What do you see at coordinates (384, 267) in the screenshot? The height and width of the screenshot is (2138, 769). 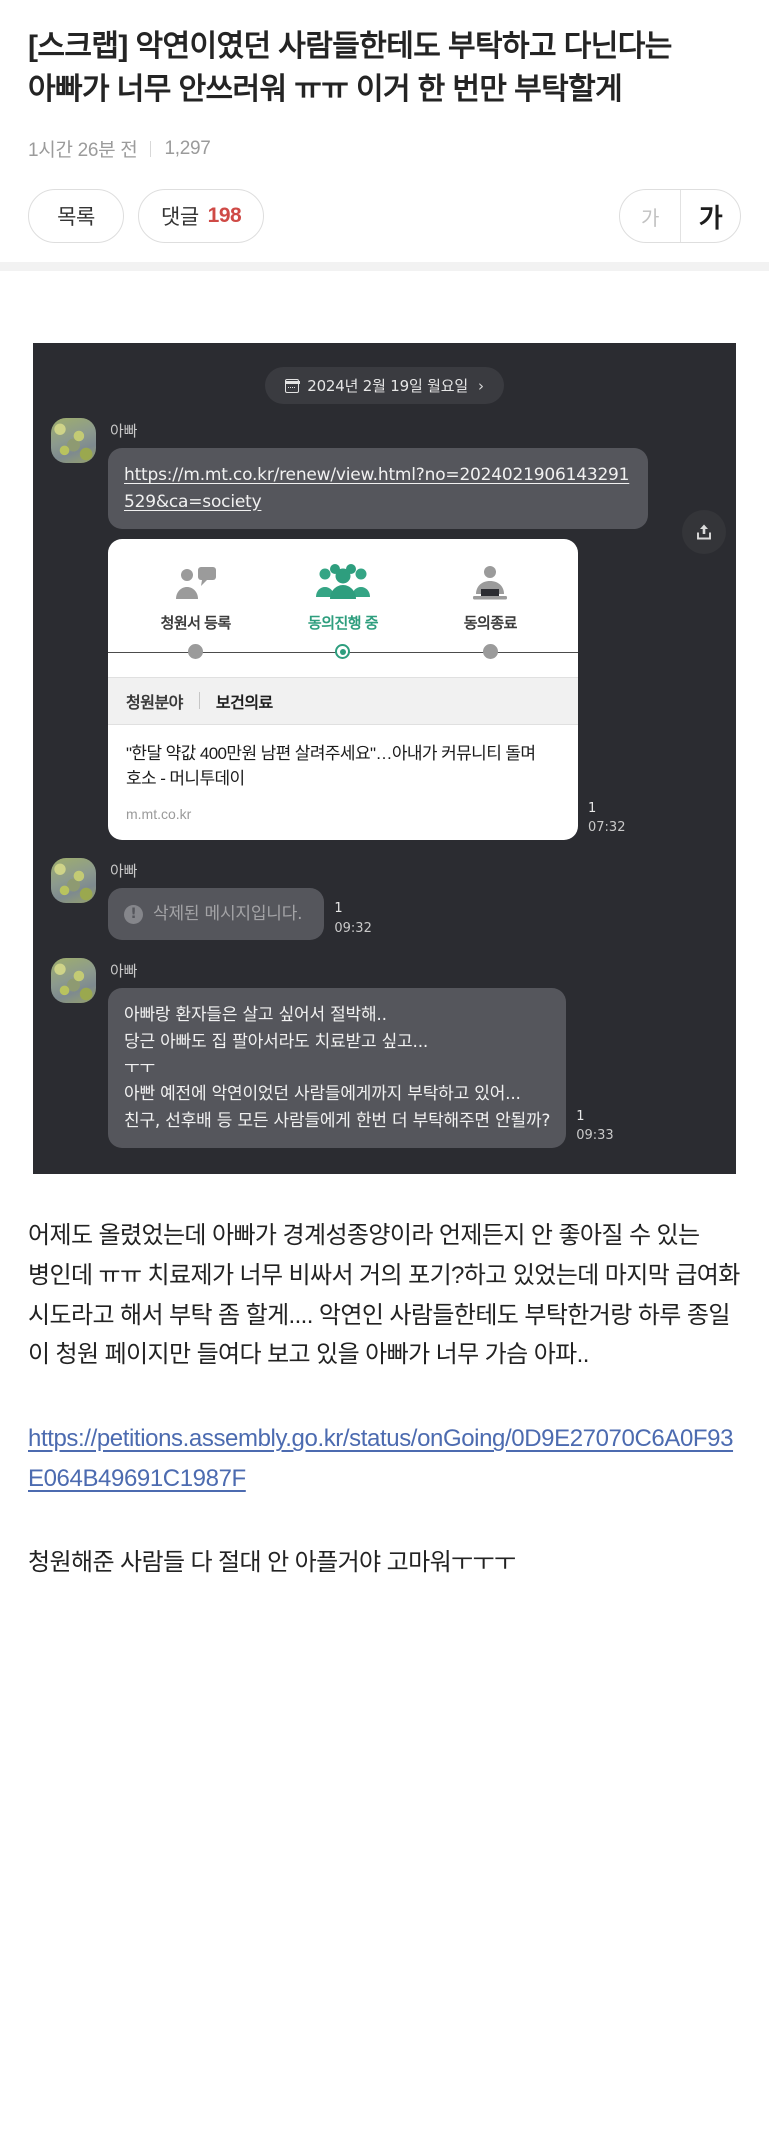 I see `section-divider` at bounding box center [384, 267].